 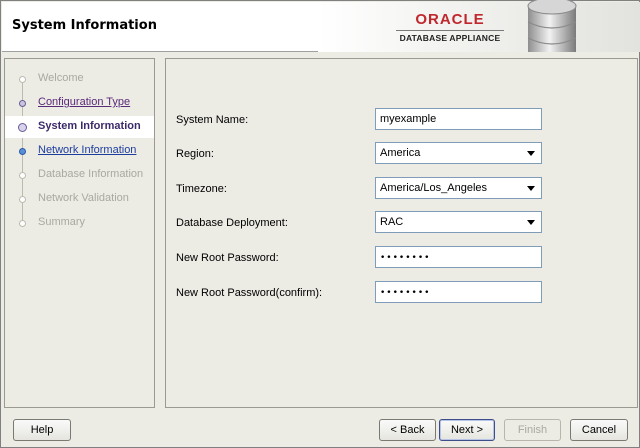 What do you see at coordinates (87, 150) in the screenshot?
I see `step-label: Network Information` at bounding box center [87, 150].